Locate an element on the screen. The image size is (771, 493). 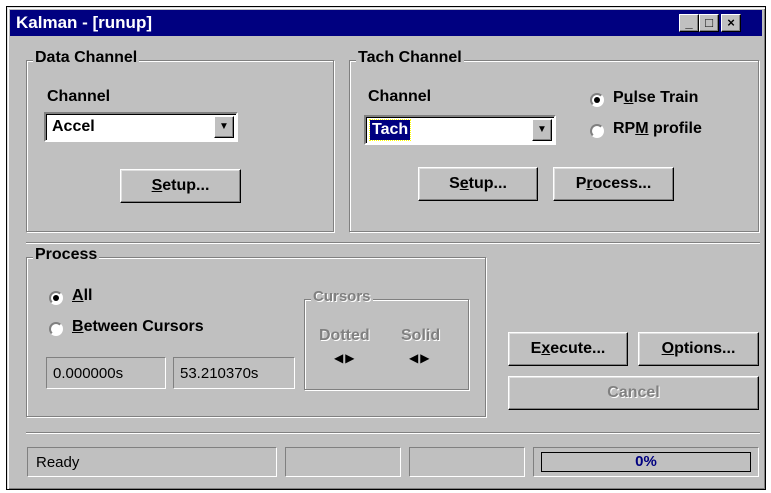
between-cursors-radio is located at coordinates (56, 329).